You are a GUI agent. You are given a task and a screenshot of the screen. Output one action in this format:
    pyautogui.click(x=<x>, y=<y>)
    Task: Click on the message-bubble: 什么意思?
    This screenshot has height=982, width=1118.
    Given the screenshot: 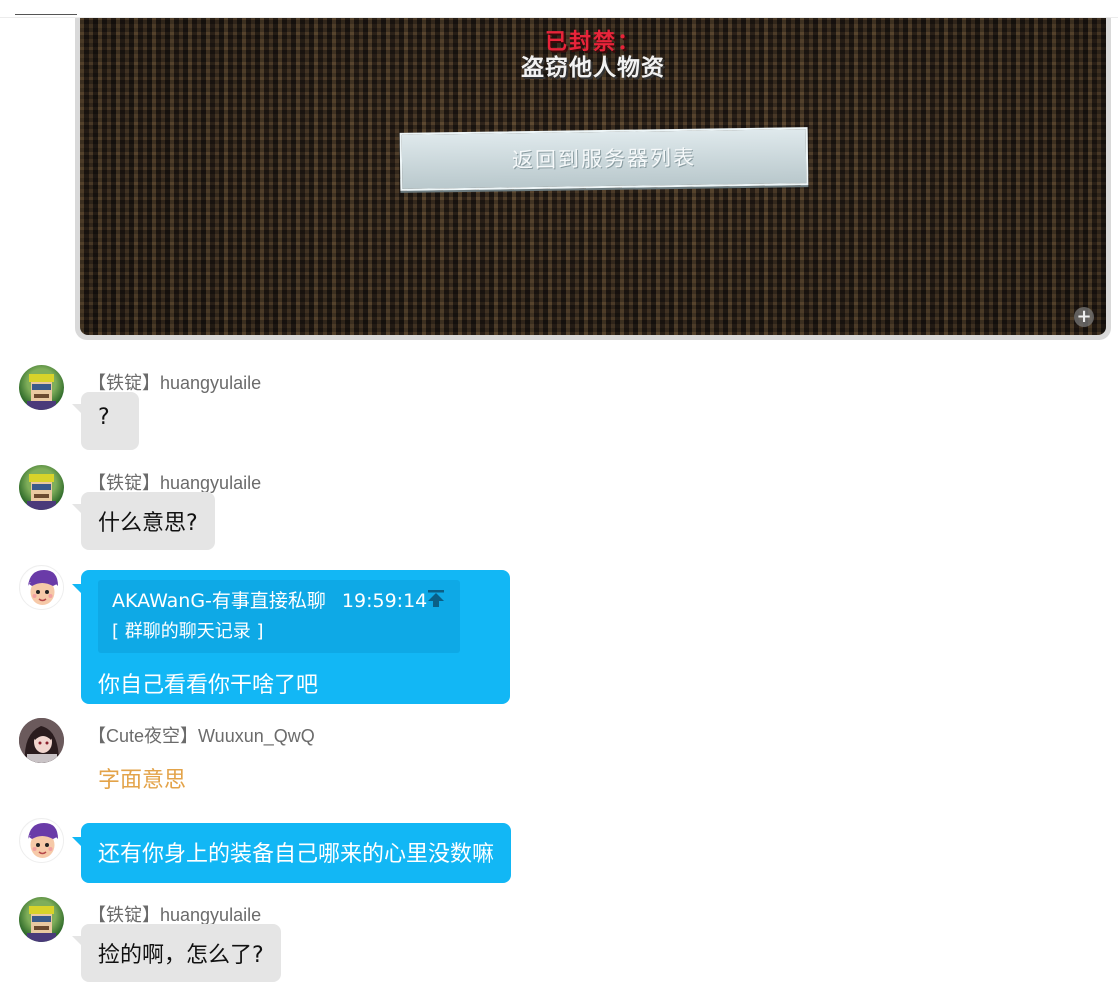 What is the action you would take?
    pyautogui.click(x=143, y=521)
    